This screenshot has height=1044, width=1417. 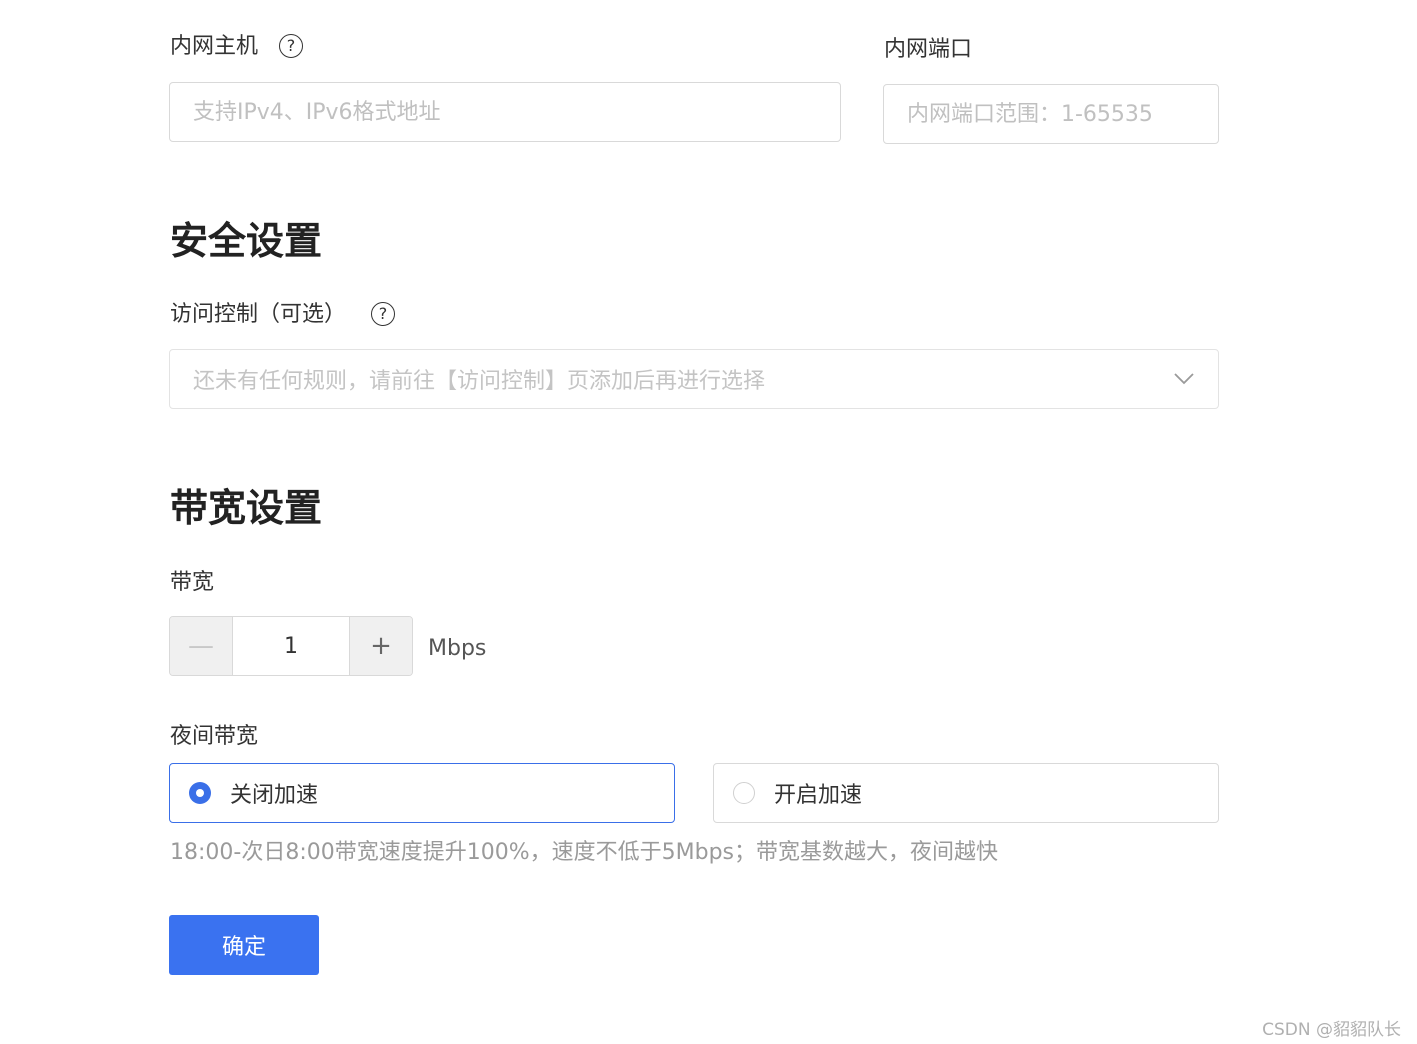 I want to click on access-control-label-row: 访问控制（可选） ?, so click(x=283, y=315).